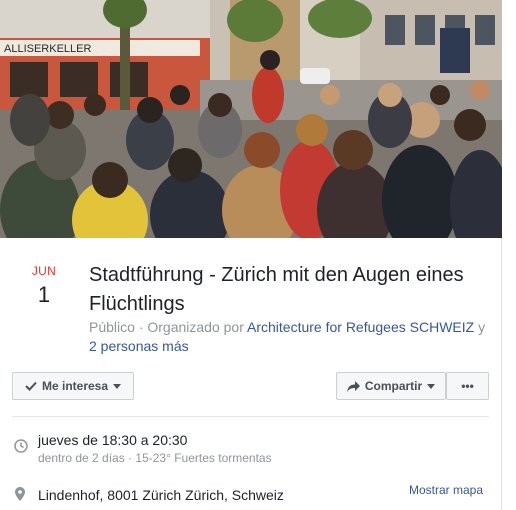 The width and height of the screenshot is (516, 510). What do you see at coordinates (360, 327) in the screenshot?
I see `organizer-link: Architecture for Refugees SCHWEIZ` at bounding box center [360, 327].